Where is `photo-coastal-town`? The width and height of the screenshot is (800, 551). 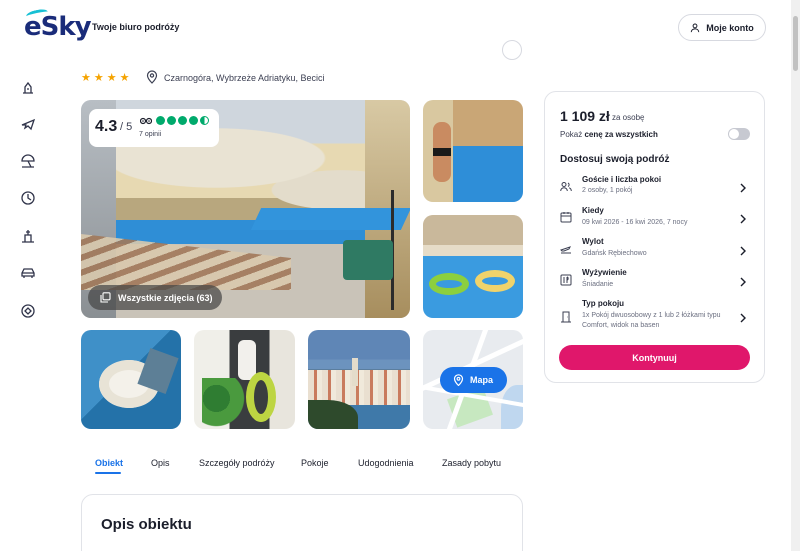 photo-coastal-town is located at coordinates (359, 379).